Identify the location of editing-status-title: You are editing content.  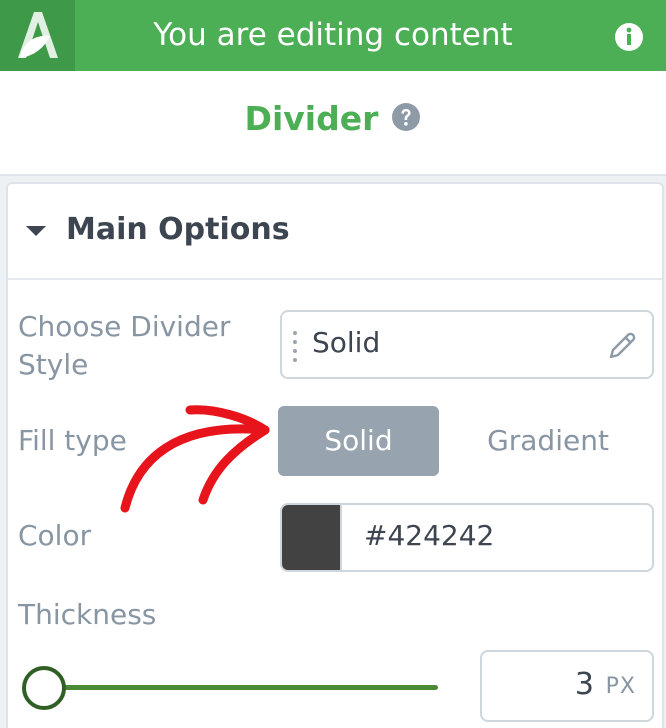
(333, 35).